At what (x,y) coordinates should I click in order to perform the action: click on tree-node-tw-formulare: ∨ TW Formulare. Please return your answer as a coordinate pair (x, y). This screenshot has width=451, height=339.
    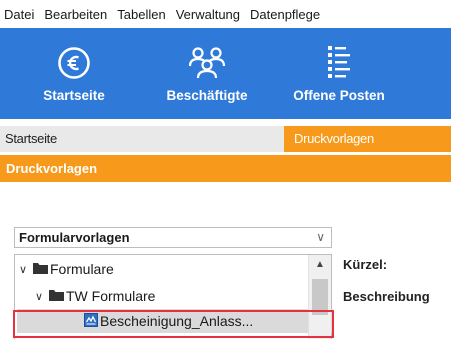
    Looking at the image, I should click on (95, 296).